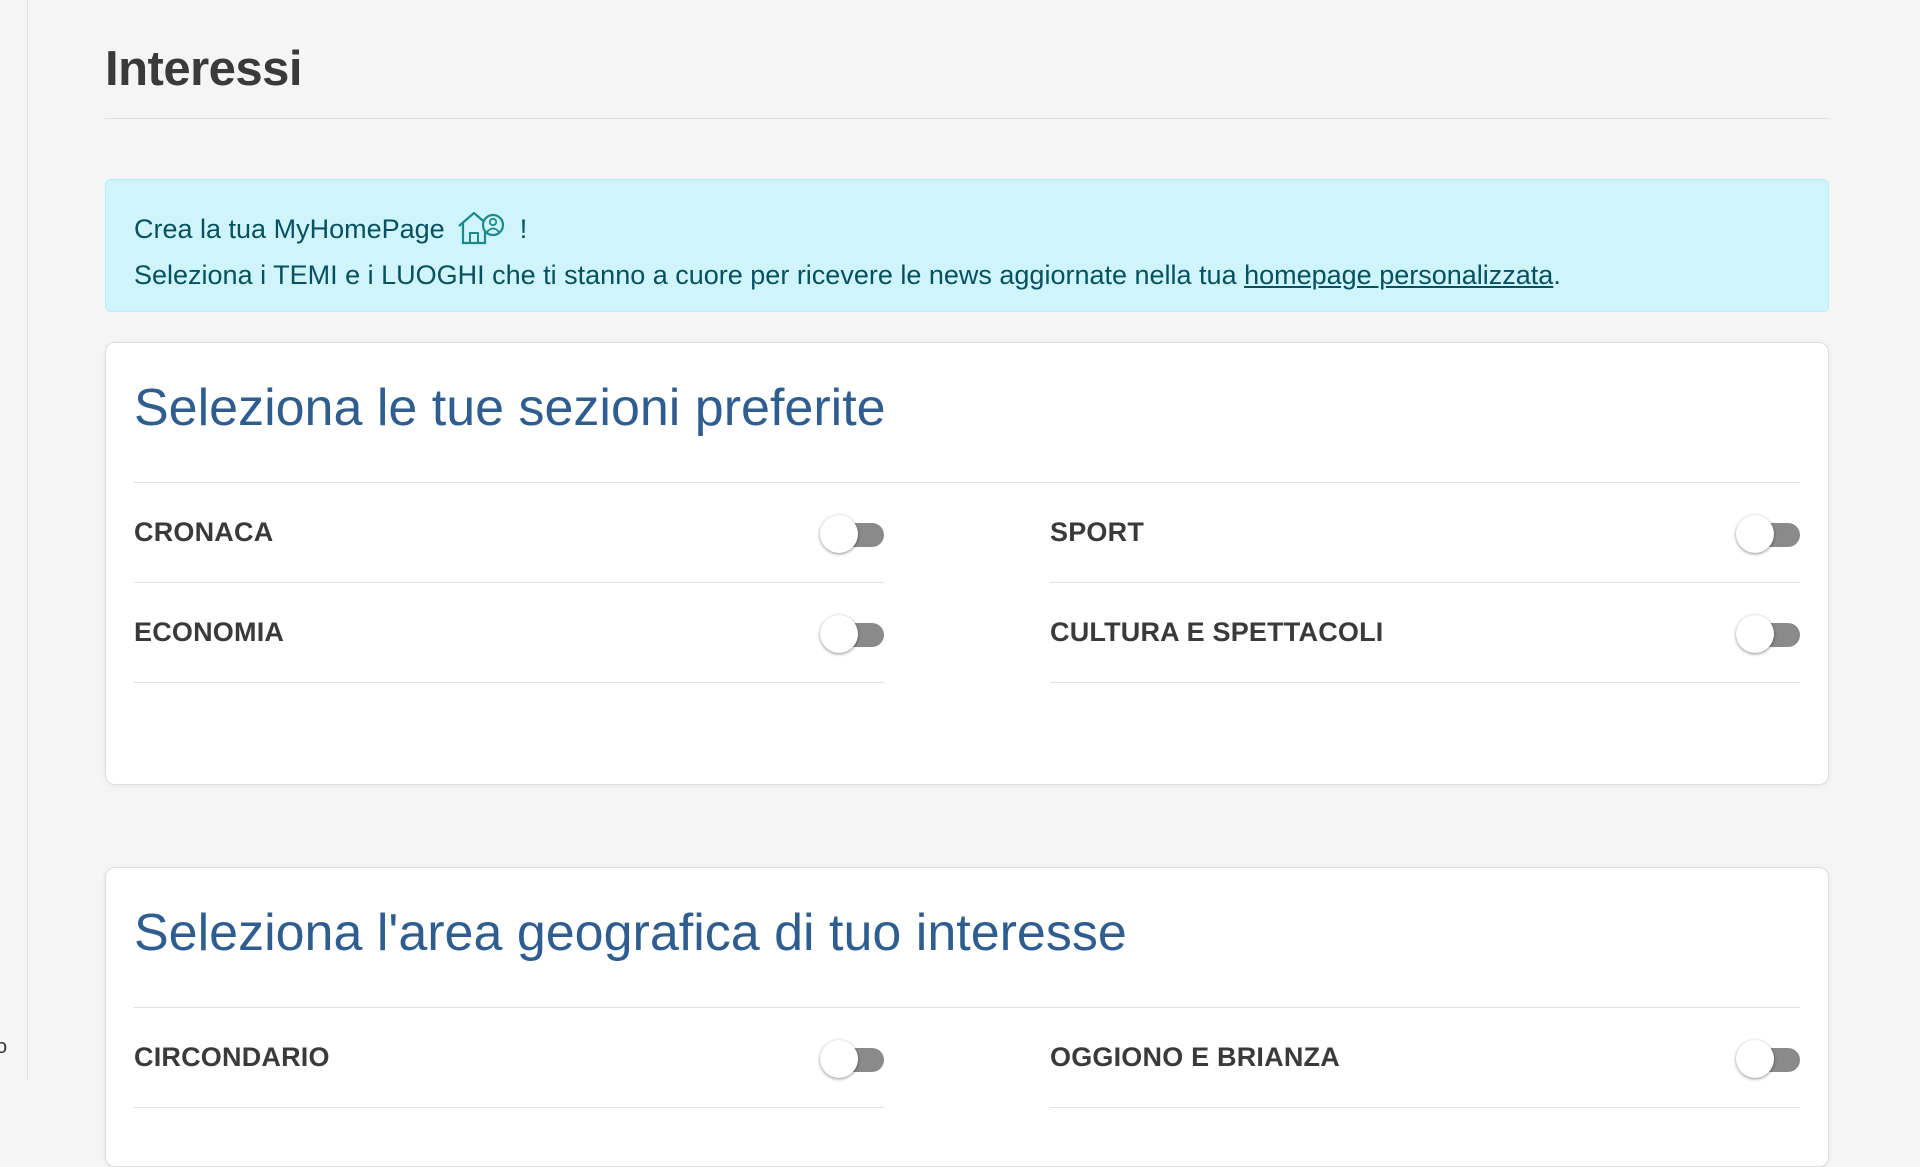 This screenshot has height=1167, width=1920. What do you see at coordinates (967, 1058) in the screenshot?
I see `geo-grid: CIRCONDARIO OGGIONO E BRIANZA` at bounding box center [967, 1058].